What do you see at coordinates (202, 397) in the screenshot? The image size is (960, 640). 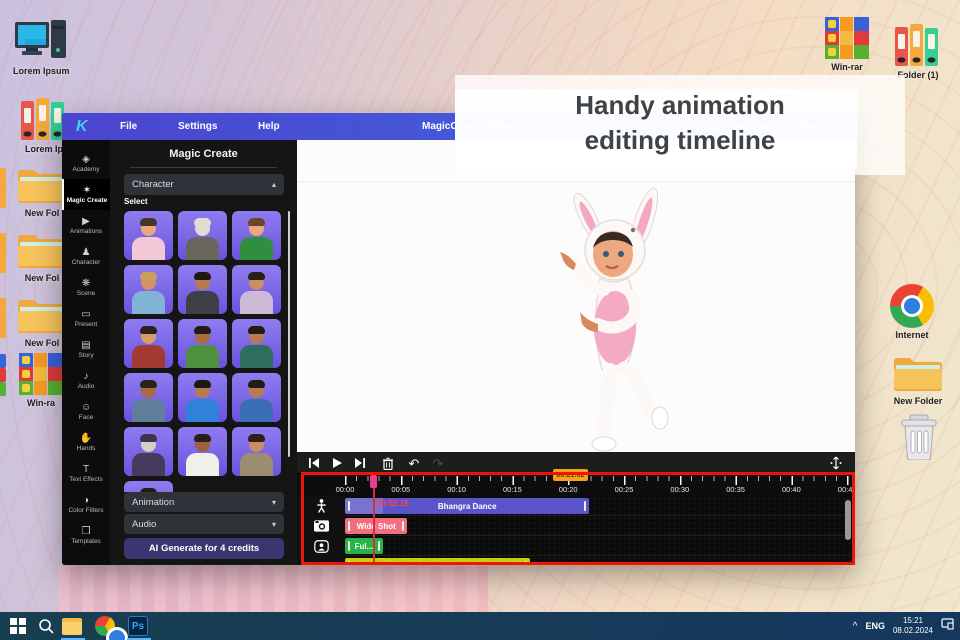 I see `character-thumbnail-blue-boy` at bounding box center [202, 397].